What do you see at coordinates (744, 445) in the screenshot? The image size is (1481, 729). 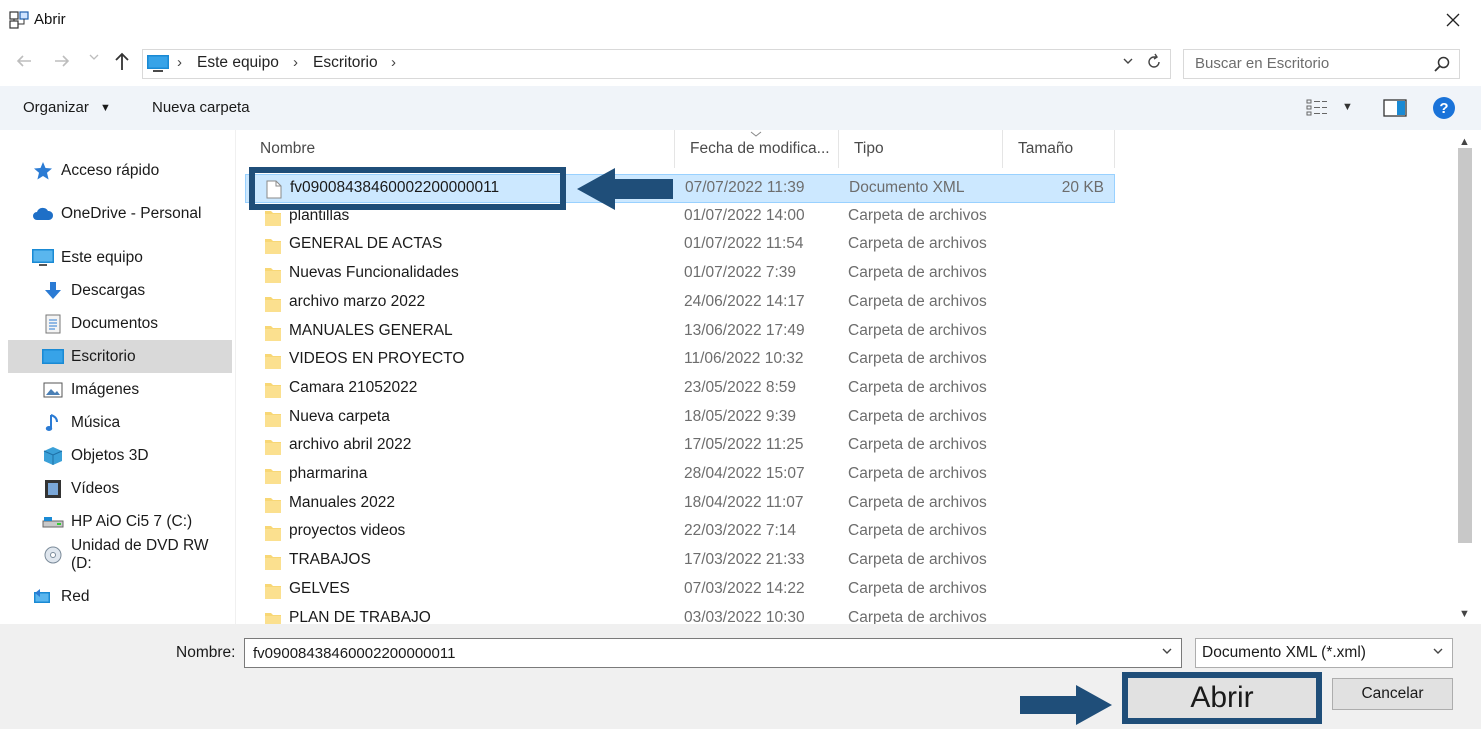 I see `file-date: 17/05/2022 11:25` at bounding box center [744, 445].